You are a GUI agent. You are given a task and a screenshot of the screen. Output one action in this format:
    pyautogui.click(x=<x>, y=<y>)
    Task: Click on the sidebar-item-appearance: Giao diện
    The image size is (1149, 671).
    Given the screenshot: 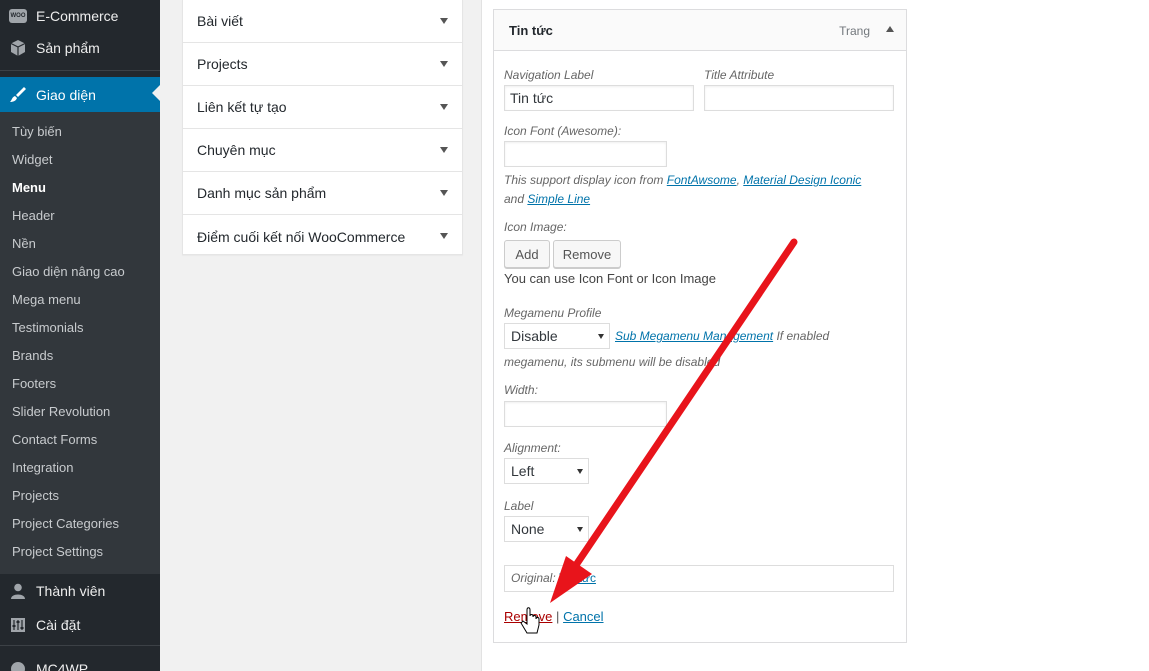 What is the action you would take?
    pyautogui.click(x=80, y=94)
    